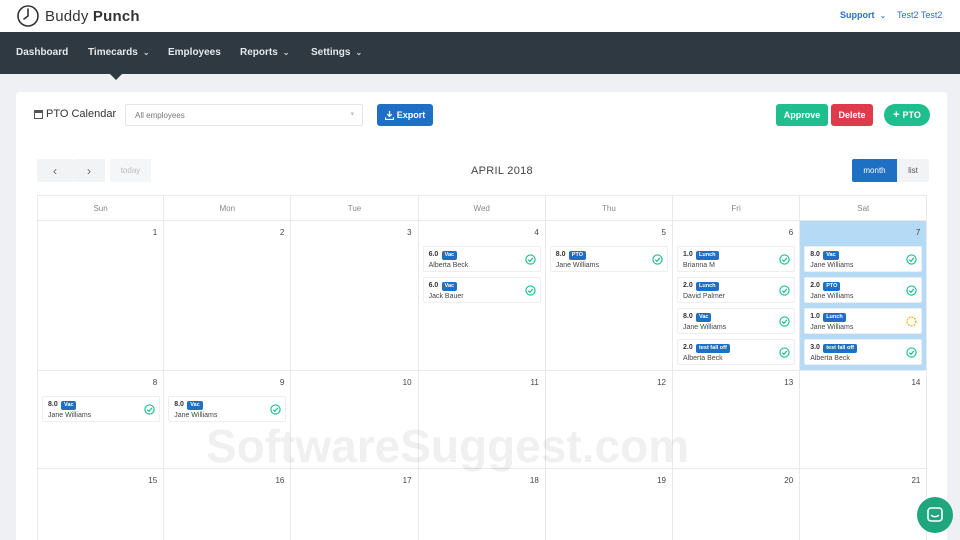  I want to click on approve-button: Approve, so click(802, 115).